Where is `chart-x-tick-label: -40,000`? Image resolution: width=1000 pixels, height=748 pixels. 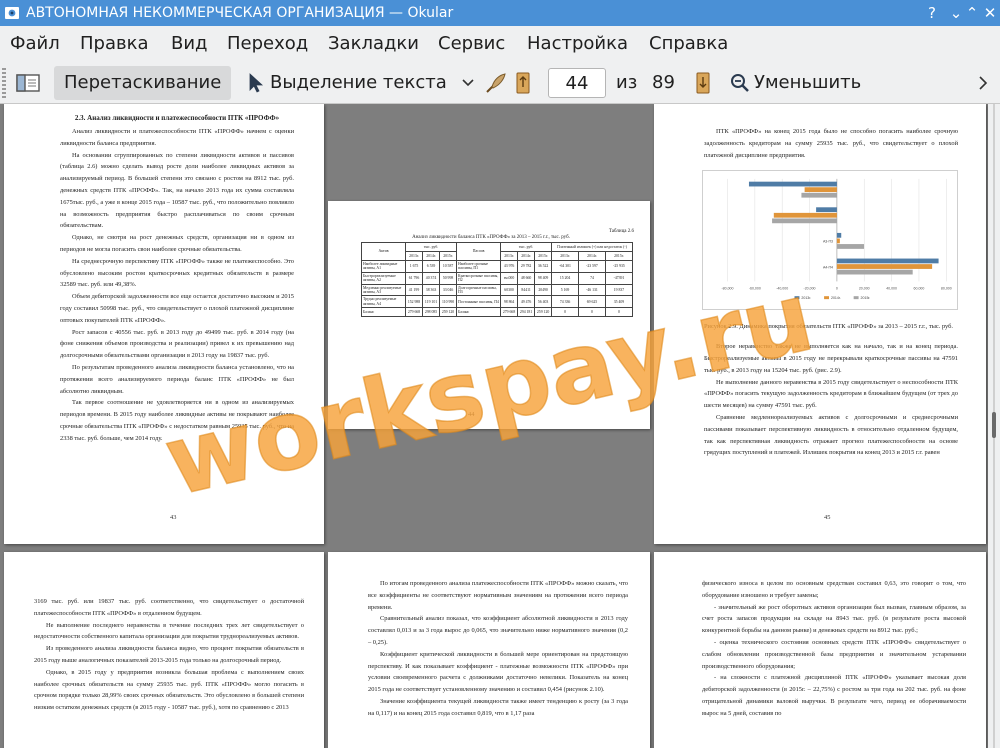 chart-x-tick-label: -40,000 is located at coordinates (782, 288).